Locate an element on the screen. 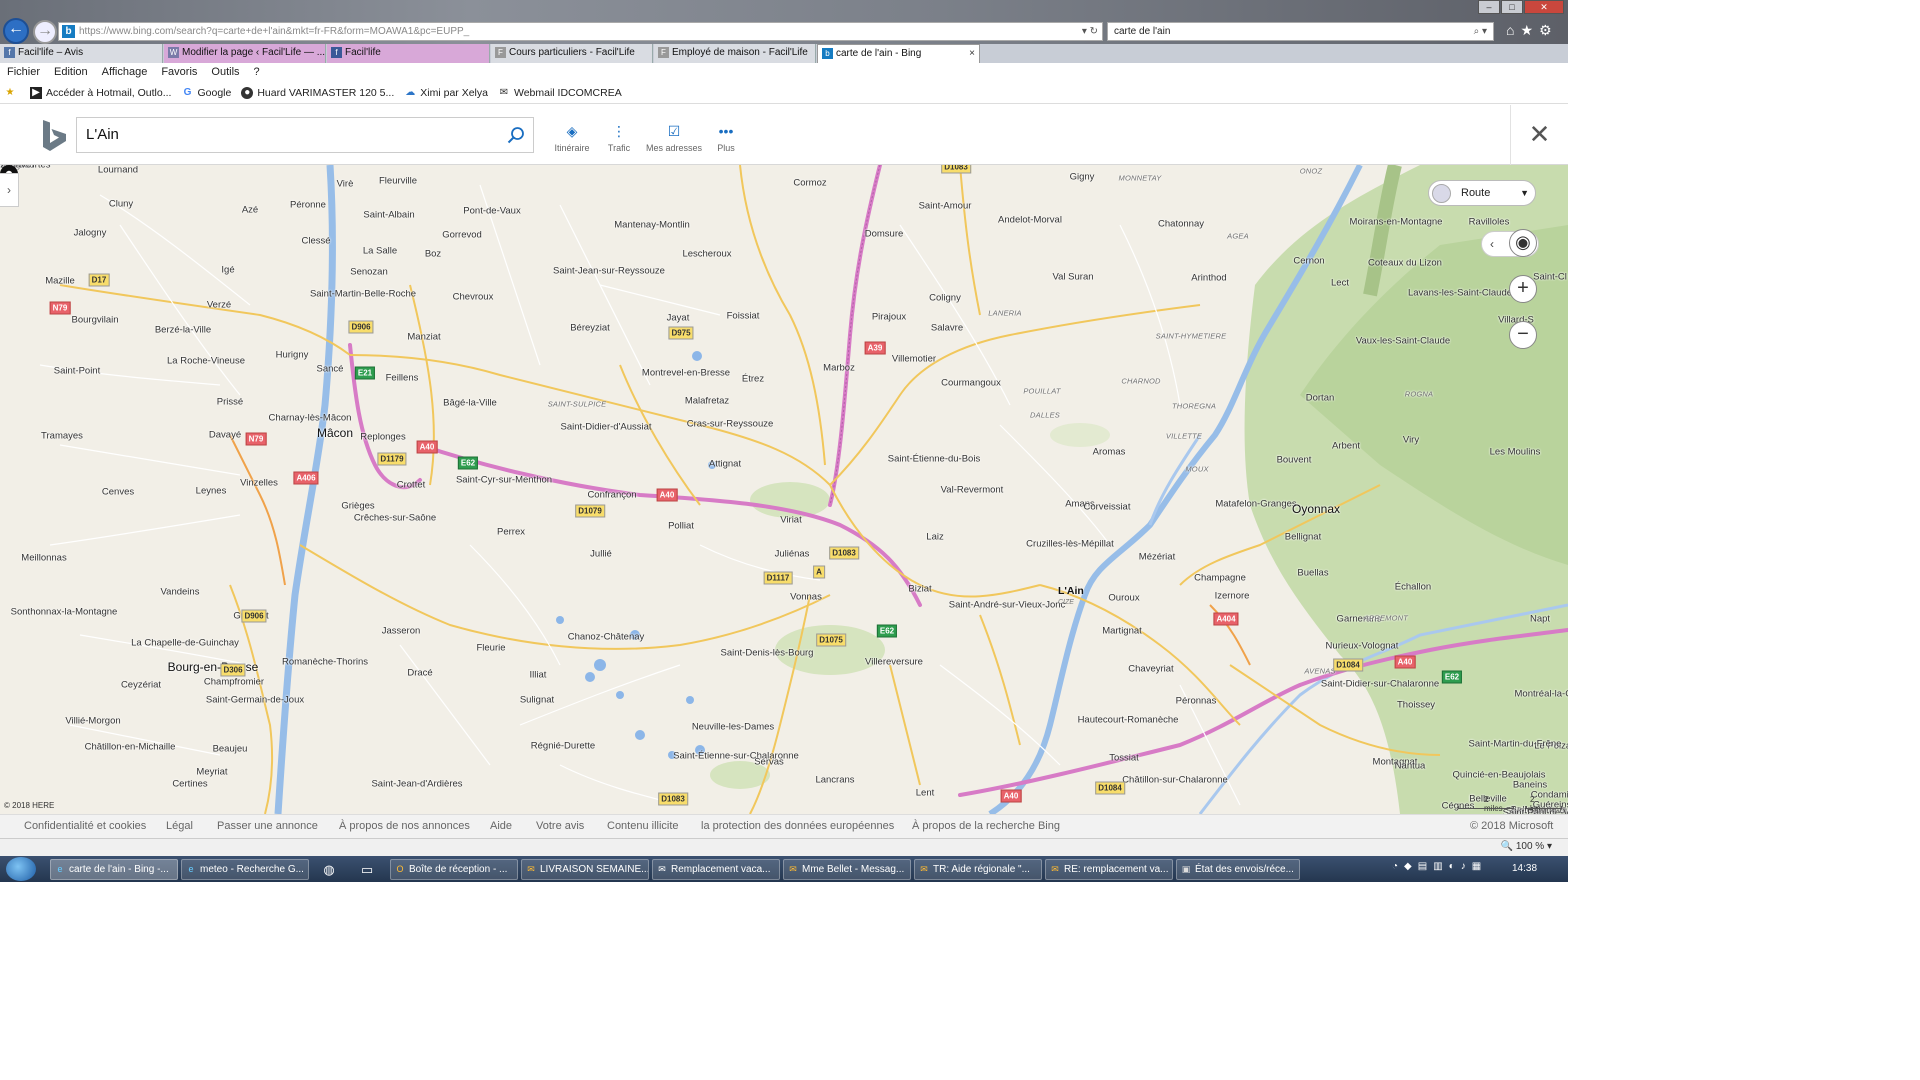 Image resolution: width=1920 pixels, height=1080 pixels. tool-label: Itinéraire is located at coordinates (572, 148).